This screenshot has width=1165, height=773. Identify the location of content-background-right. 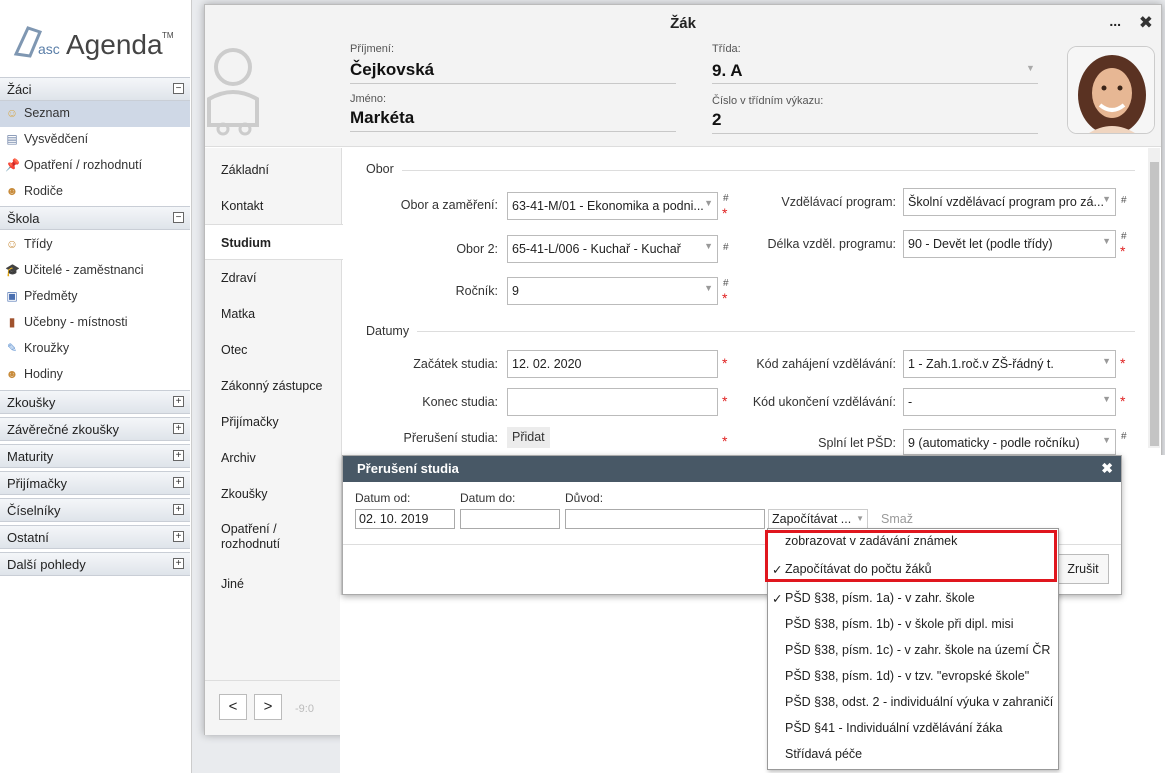
(1145, 614).